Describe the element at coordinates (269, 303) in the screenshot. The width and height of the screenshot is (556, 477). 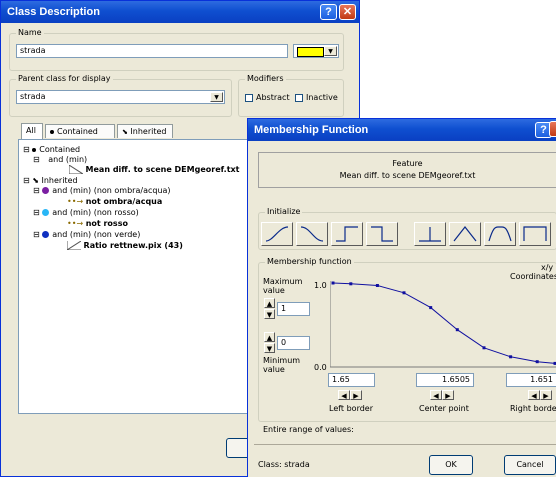
I see `max-up-arrow-icon: ▲` at that location.